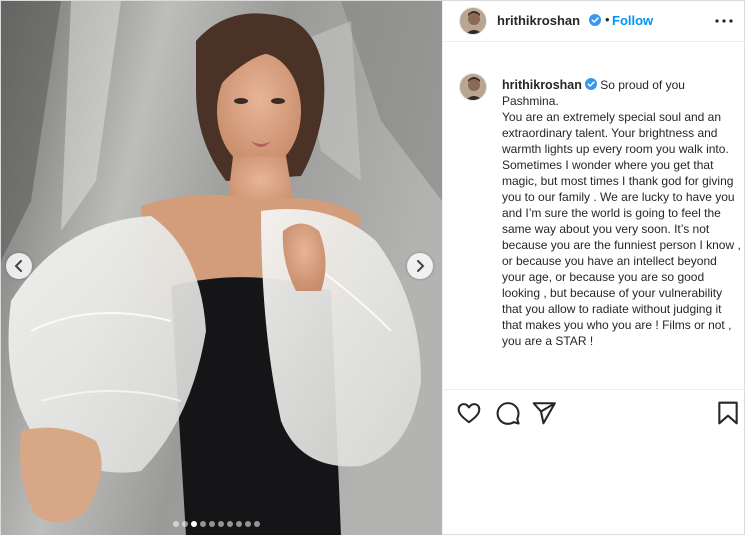 The width and height of the screenshot is (745, 535). What do you see at coordinates (544, 413) in the screenshot?
I see `paper-plane-icon` at bounding box center [544, 413].